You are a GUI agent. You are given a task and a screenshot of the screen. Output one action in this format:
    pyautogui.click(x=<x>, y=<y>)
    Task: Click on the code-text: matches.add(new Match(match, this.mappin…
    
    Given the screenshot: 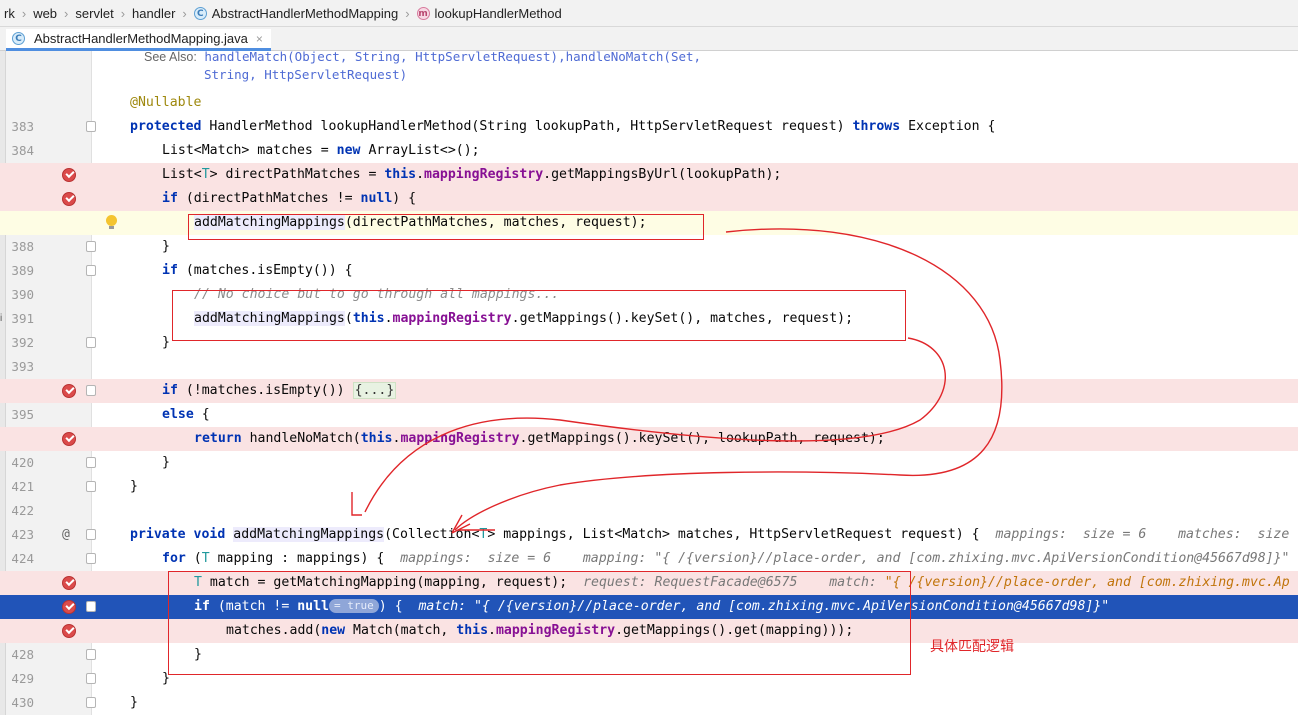 What is the action you would take?
    pyautogui.click(x=540, y=630)
    